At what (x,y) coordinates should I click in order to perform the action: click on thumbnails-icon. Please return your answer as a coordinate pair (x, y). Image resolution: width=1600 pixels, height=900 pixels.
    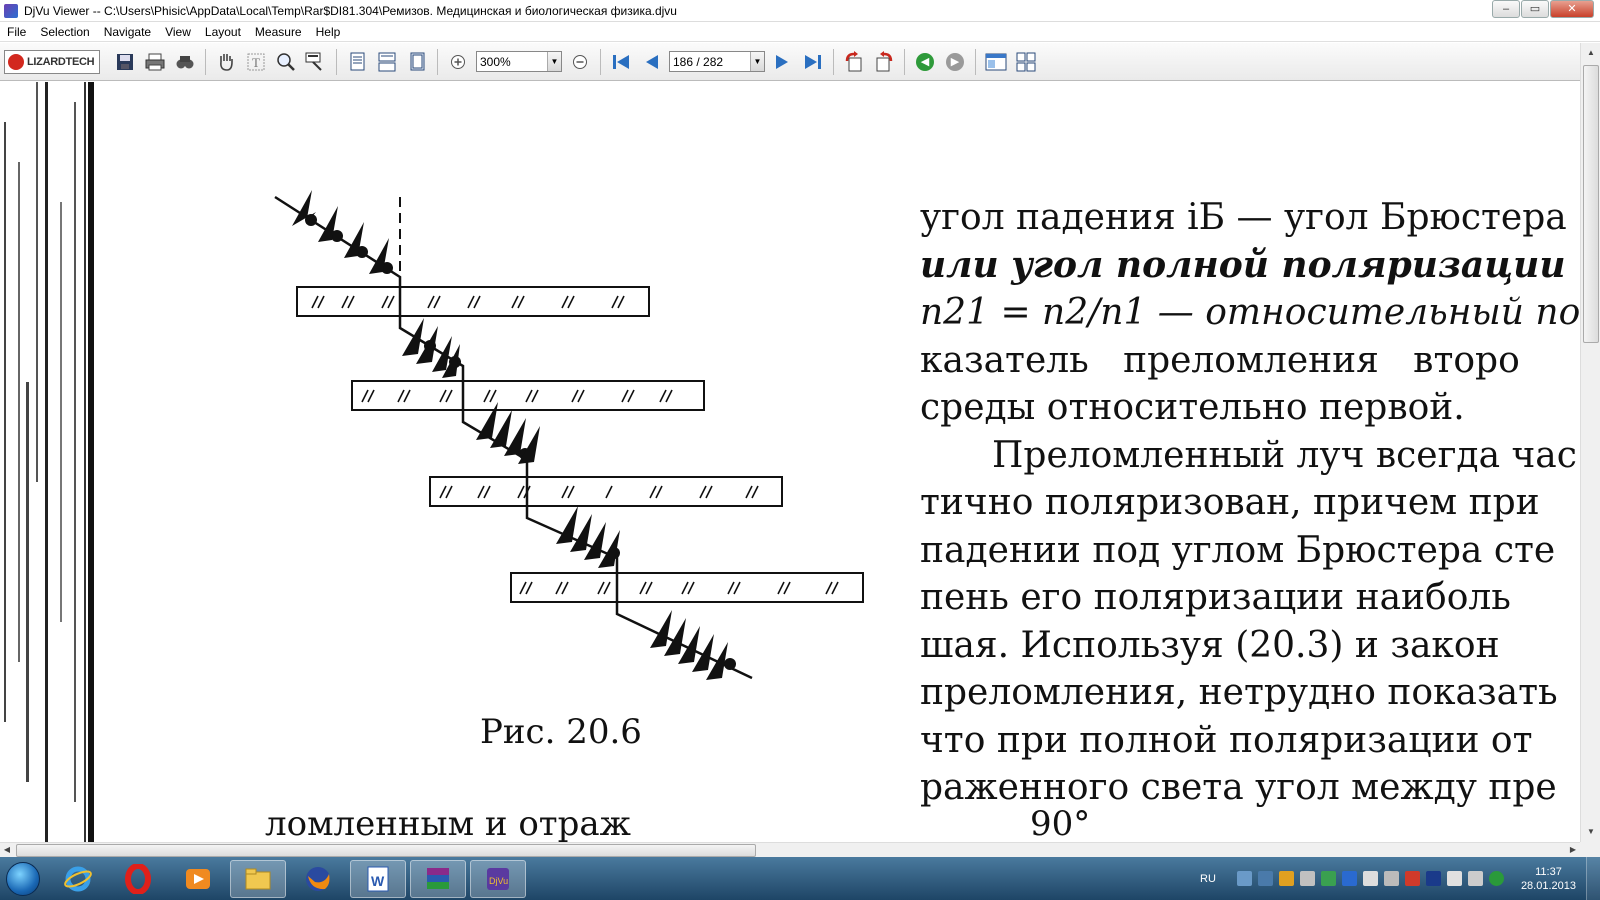
    Looking at the image, I should click on (996, 62).